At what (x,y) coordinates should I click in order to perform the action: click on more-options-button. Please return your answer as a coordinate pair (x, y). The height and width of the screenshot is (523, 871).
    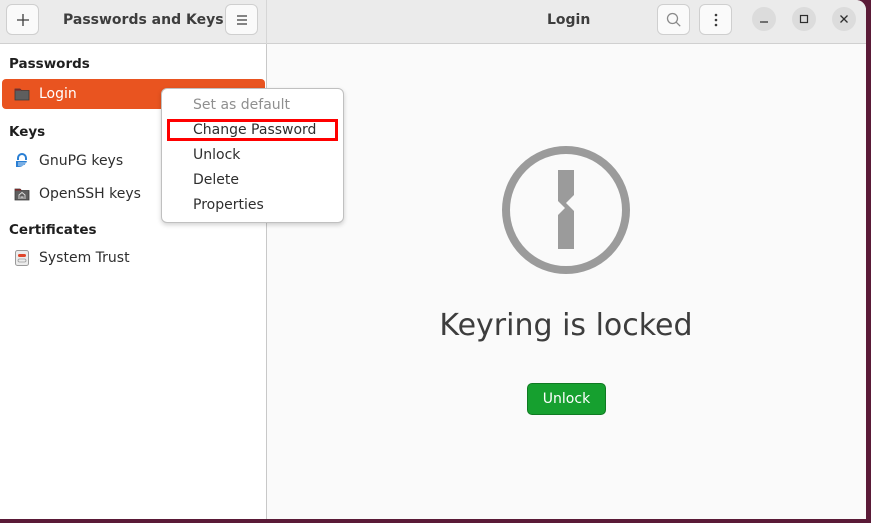
    Looking at the image, I should click on (715, 19).